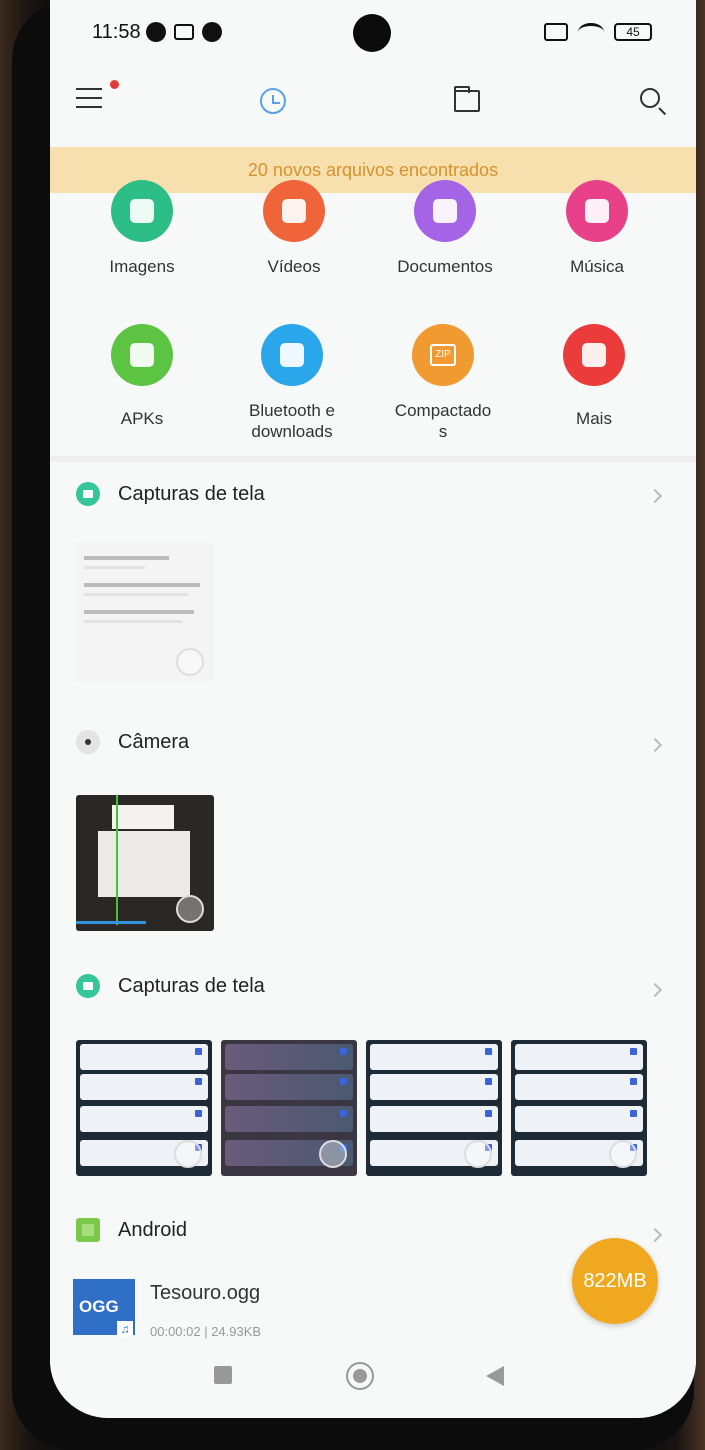 The image size is (705, 1450). Describe the element at coordinates (156, 32) in the screenshot. I see `app-notification-icon` at that location.